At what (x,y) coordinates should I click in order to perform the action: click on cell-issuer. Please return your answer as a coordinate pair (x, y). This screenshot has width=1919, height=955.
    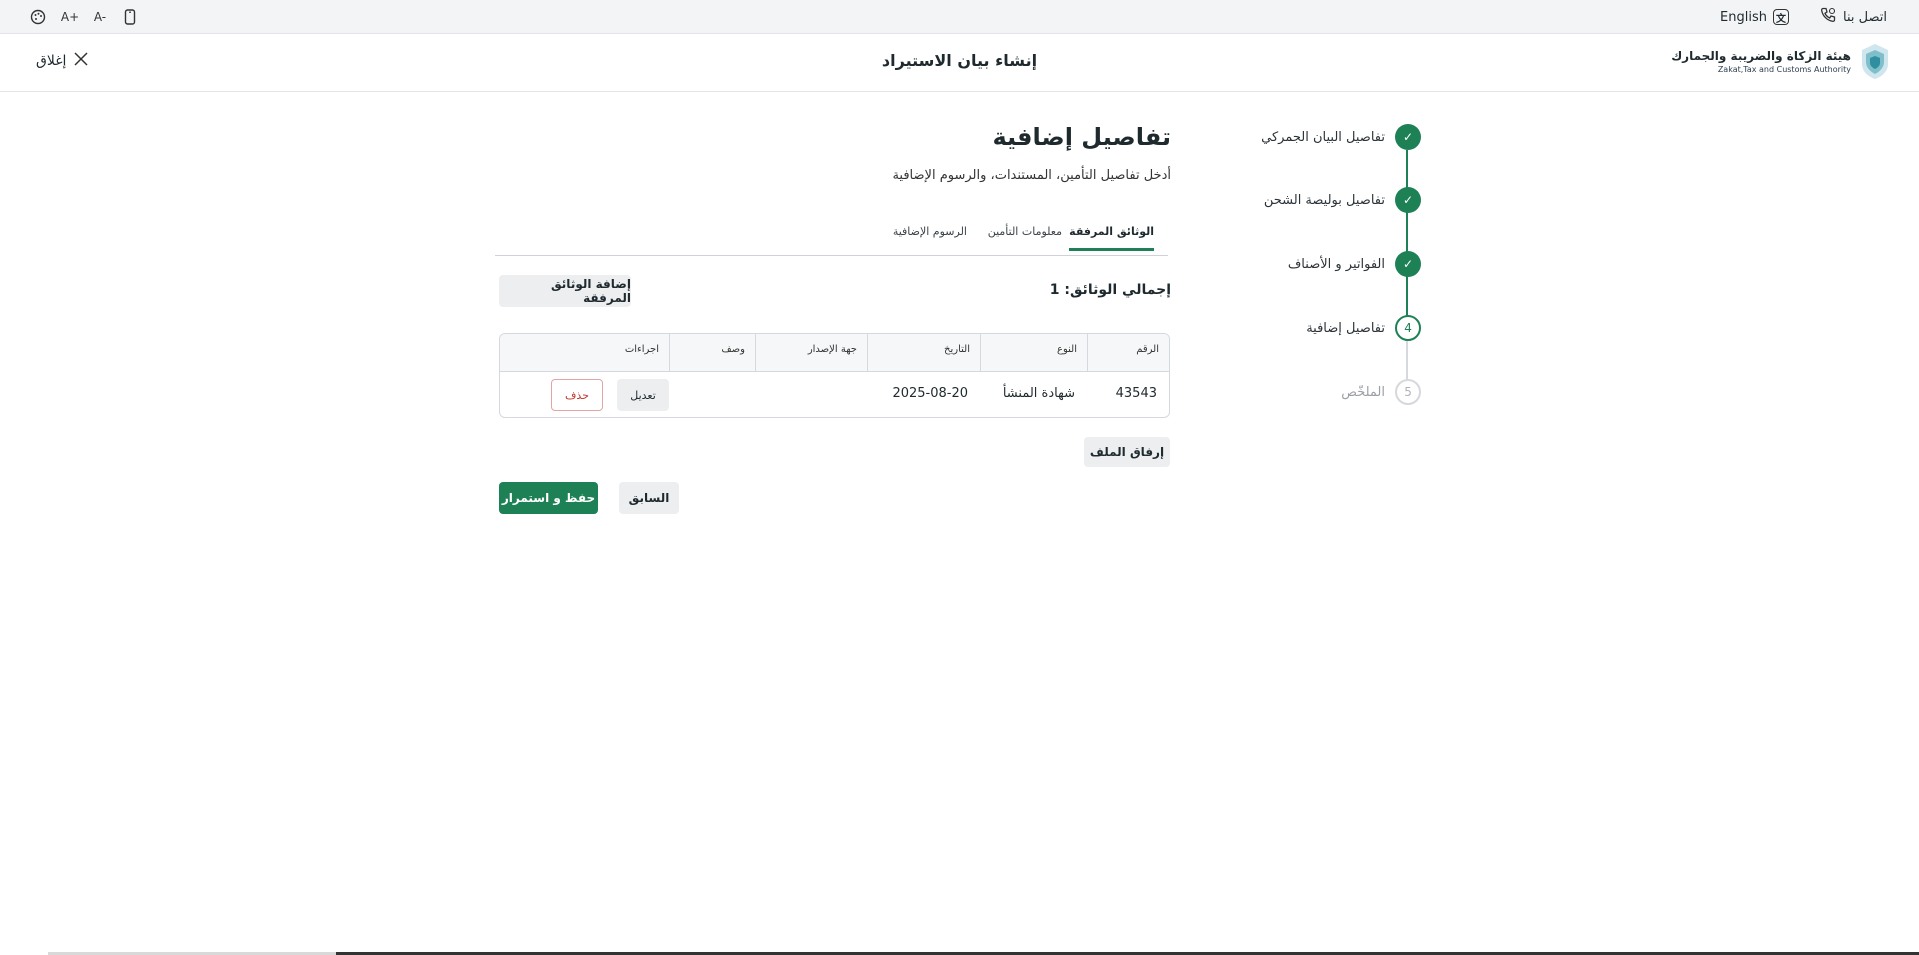
    Looking at the image, I should click on (811, 394).